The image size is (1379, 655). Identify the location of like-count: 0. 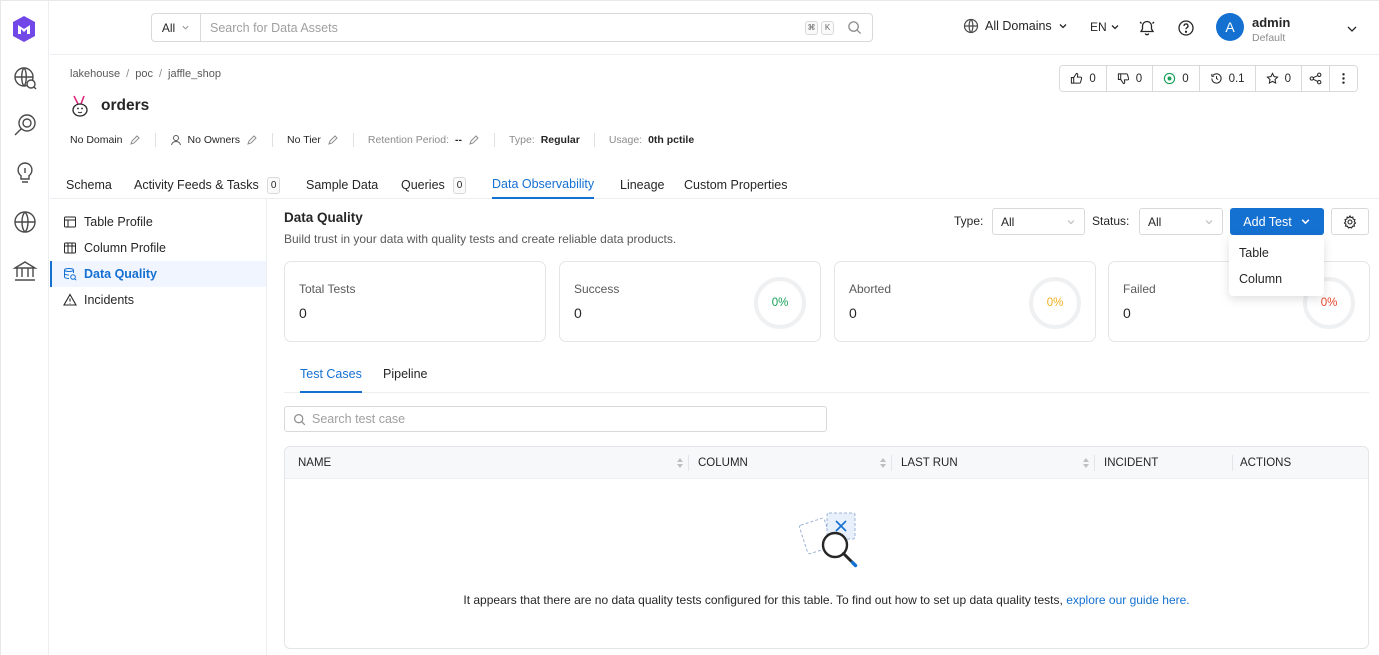
(1092, 78).